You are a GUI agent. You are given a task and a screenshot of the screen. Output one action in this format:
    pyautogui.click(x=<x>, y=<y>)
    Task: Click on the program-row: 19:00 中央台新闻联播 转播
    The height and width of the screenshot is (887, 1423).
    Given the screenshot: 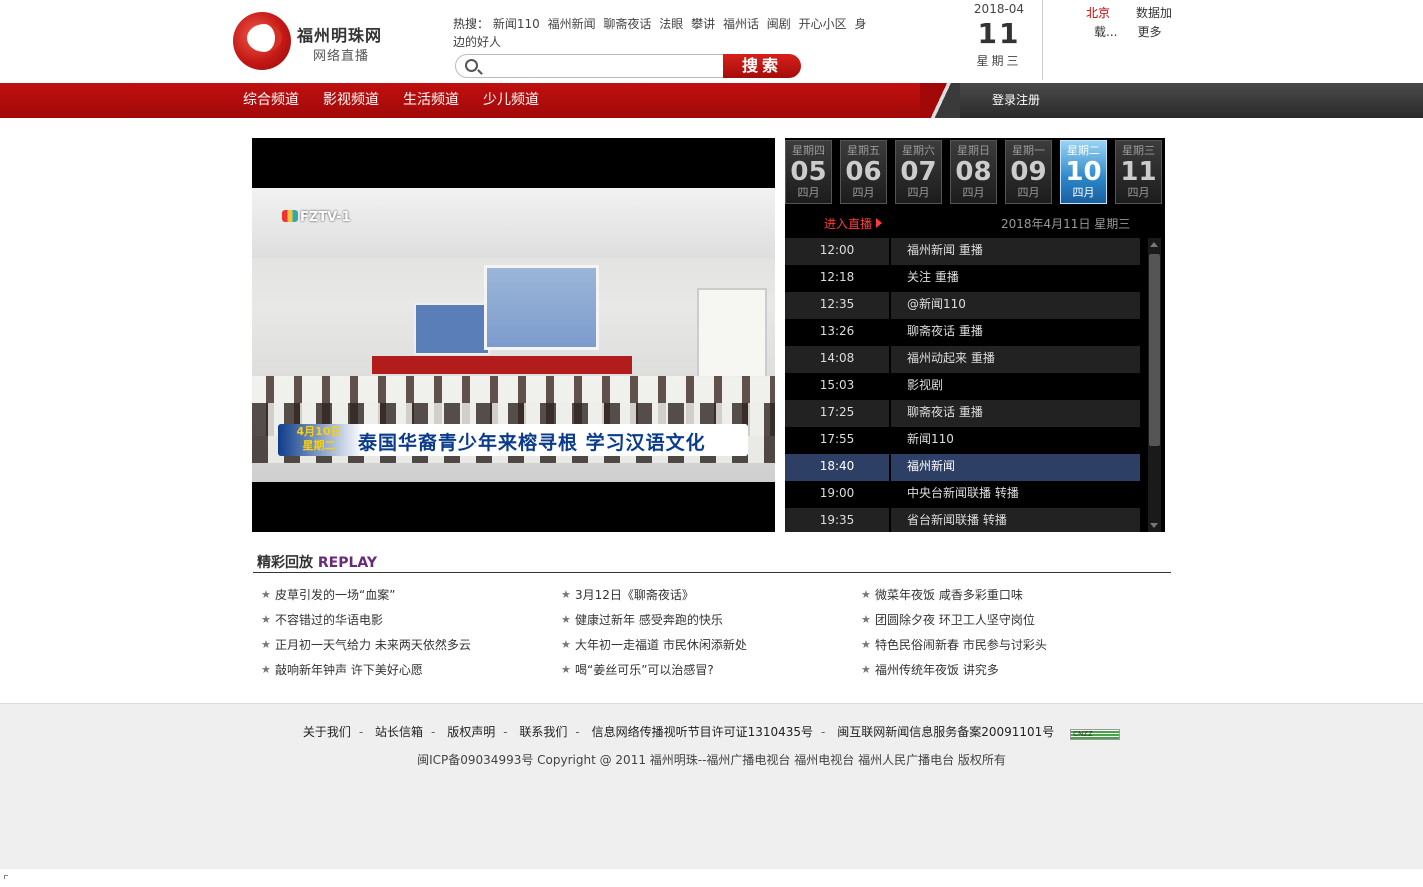 What is the action you would take?
    pyautogui.click(x=962, y=494)
    